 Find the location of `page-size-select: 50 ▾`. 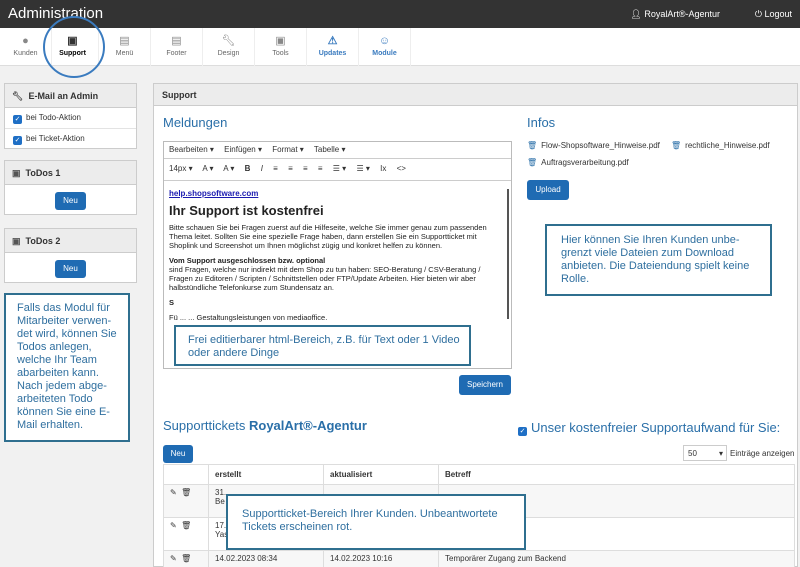

page-size-select: 50 ▾ is located at coordinates (705, 453).